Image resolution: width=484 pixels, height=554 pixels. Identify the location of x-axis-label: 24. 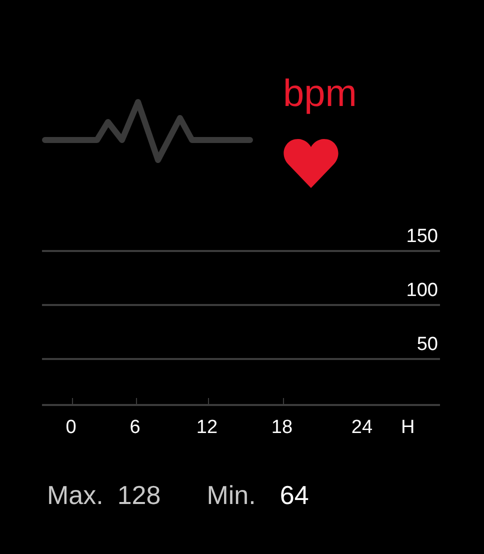
(362, 428).